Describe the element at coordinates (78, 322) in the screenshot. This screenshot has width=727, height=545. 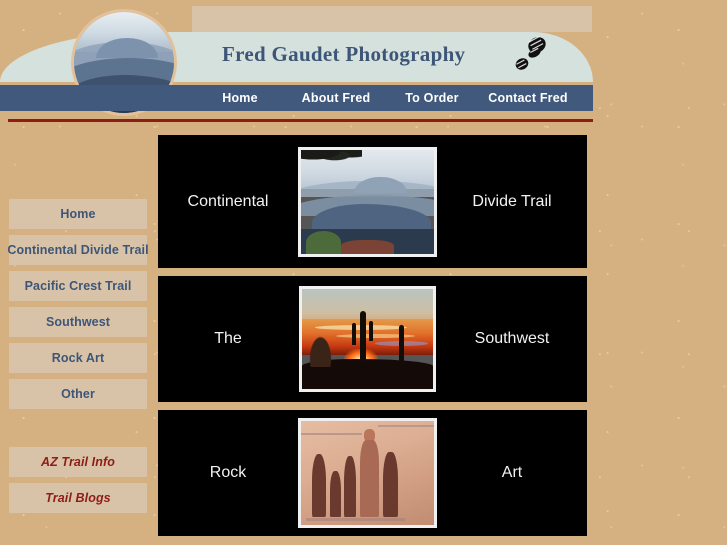
I see `sidebar-item-southwest: Southwest` at that location.